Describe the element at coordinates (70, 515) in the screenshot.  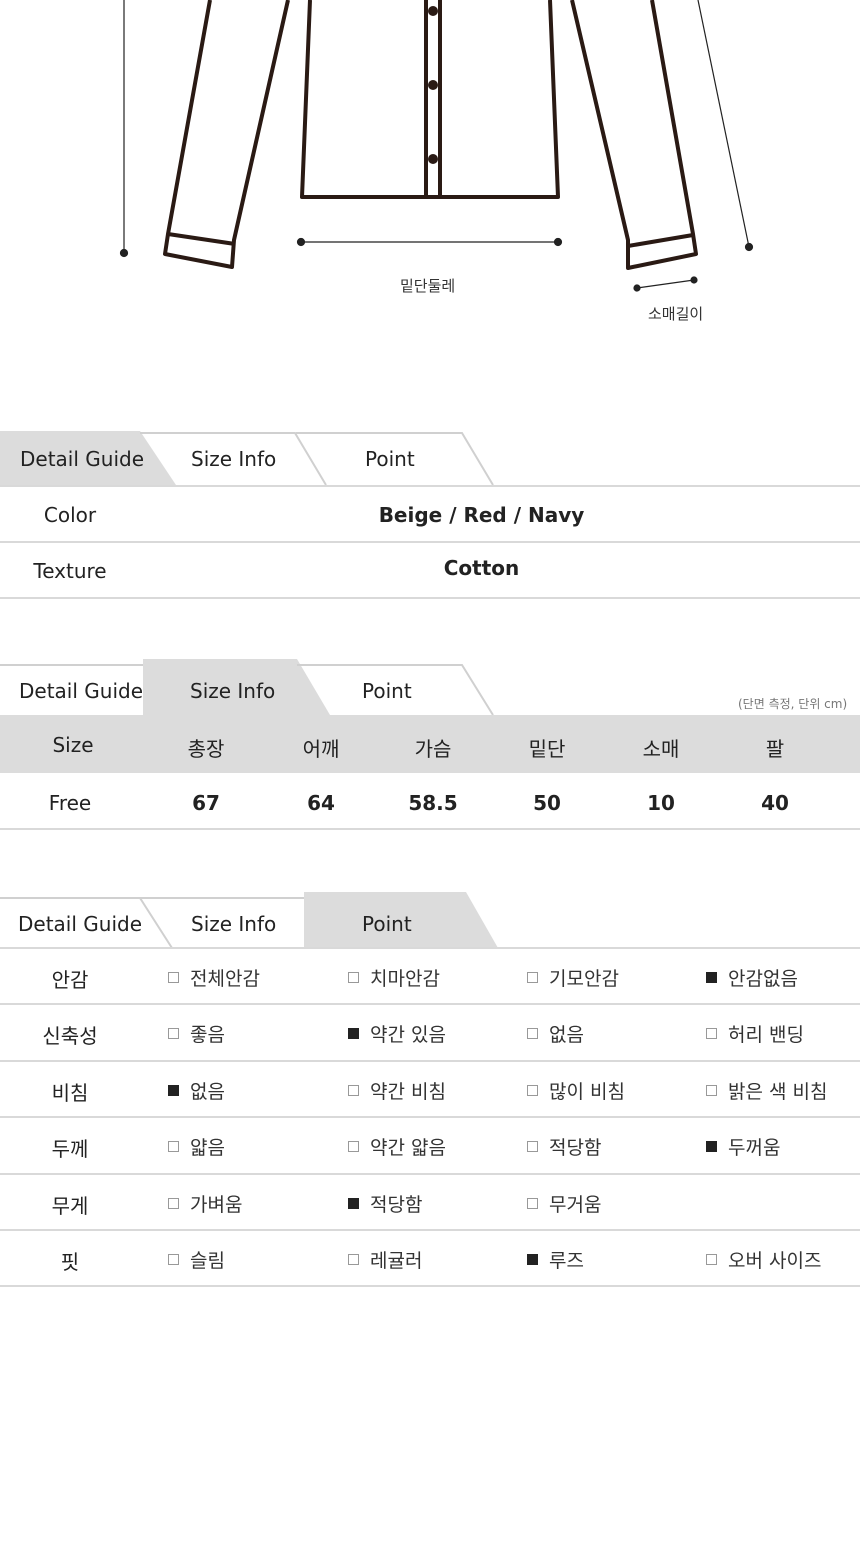
I see `detail-label-color: Color` at that location.